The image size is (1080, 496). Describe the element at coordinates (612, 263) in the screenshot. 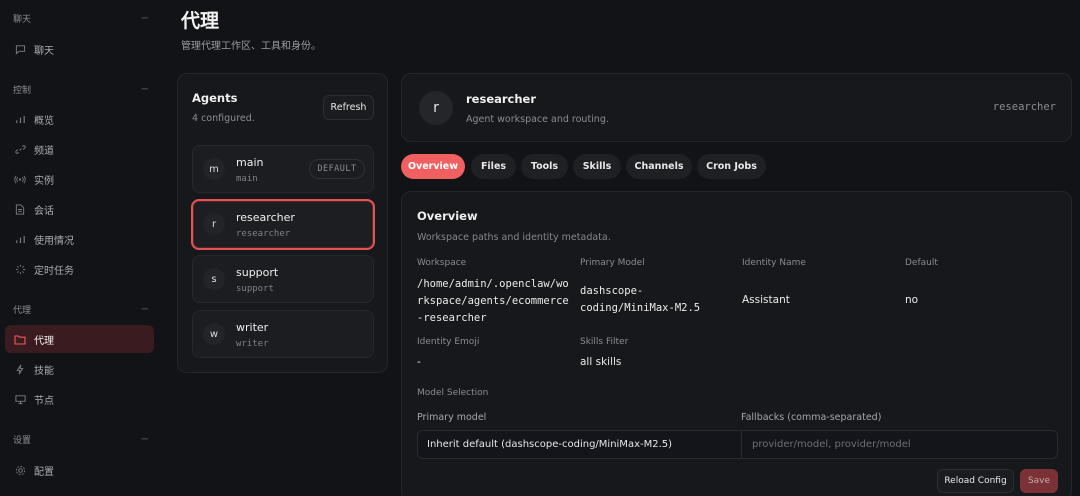

I see `primary-model-label: Primary Model` at that location.